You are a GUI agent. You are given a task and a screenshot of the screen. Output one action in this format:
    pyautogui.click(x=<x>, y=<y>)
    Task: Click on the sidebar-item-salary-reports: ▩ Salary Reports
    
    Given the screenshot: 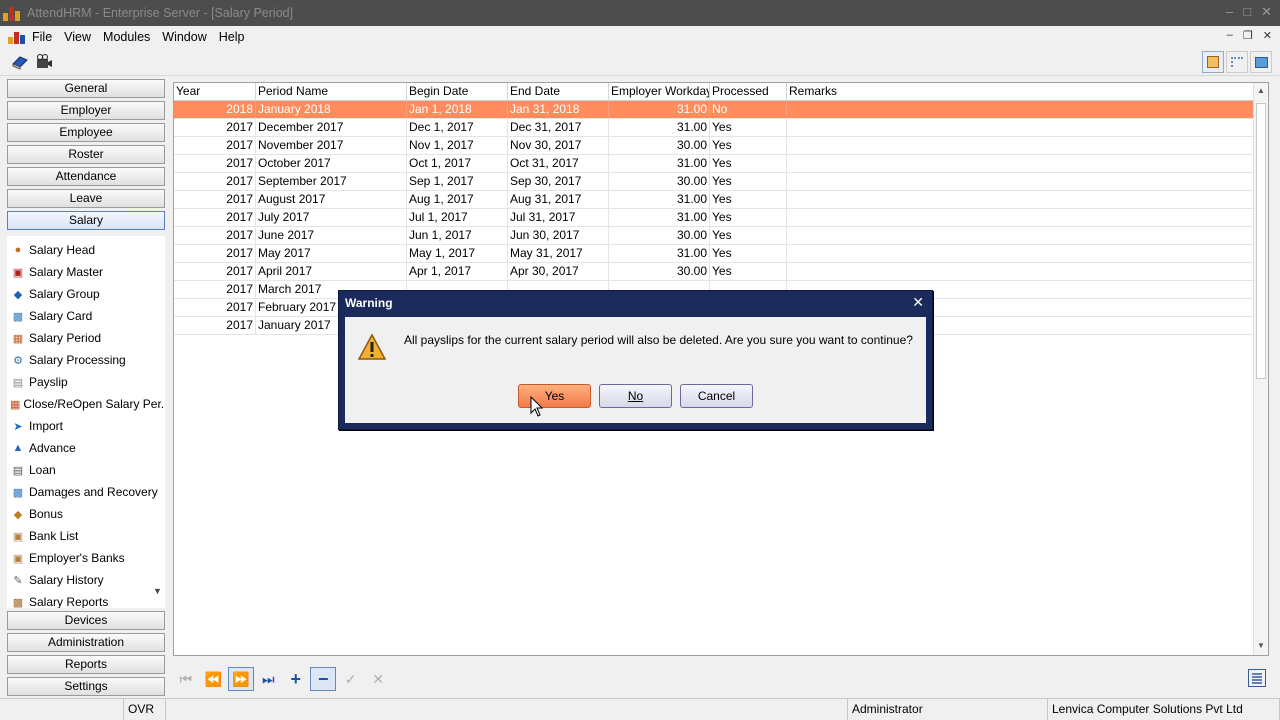 What is the action you would take?
    pyautogui.click(x=86, y=599)
    